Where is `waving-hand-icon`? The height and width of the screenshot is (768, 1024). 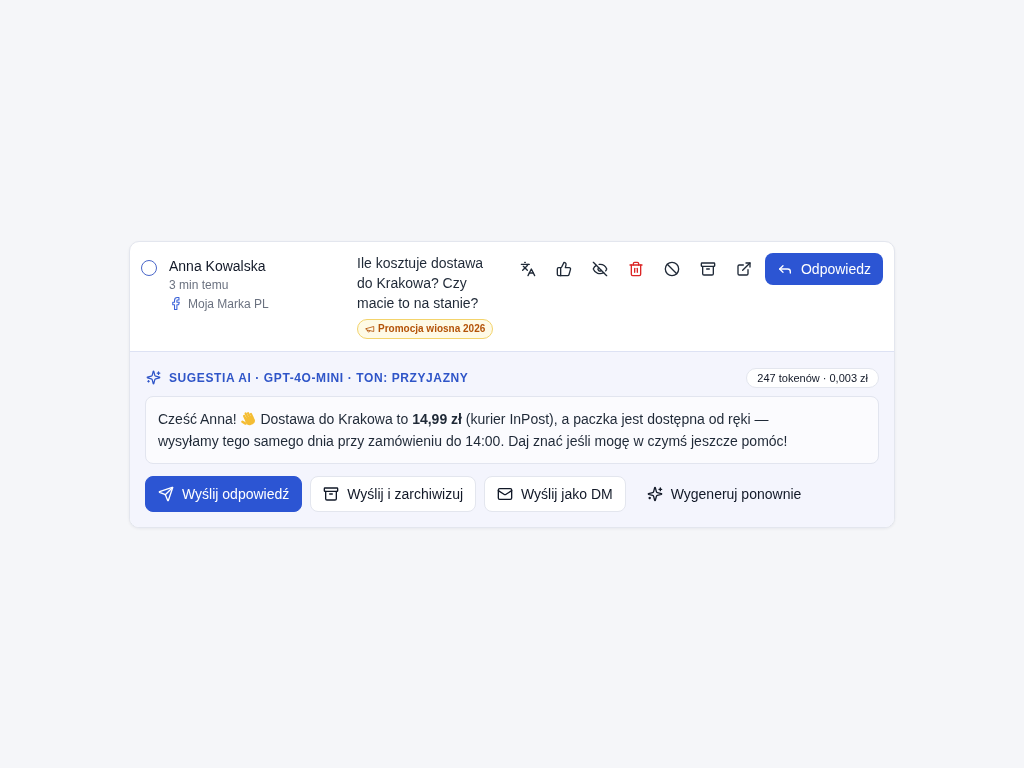
waving-hand-icon is located at coordinates (248, 418).